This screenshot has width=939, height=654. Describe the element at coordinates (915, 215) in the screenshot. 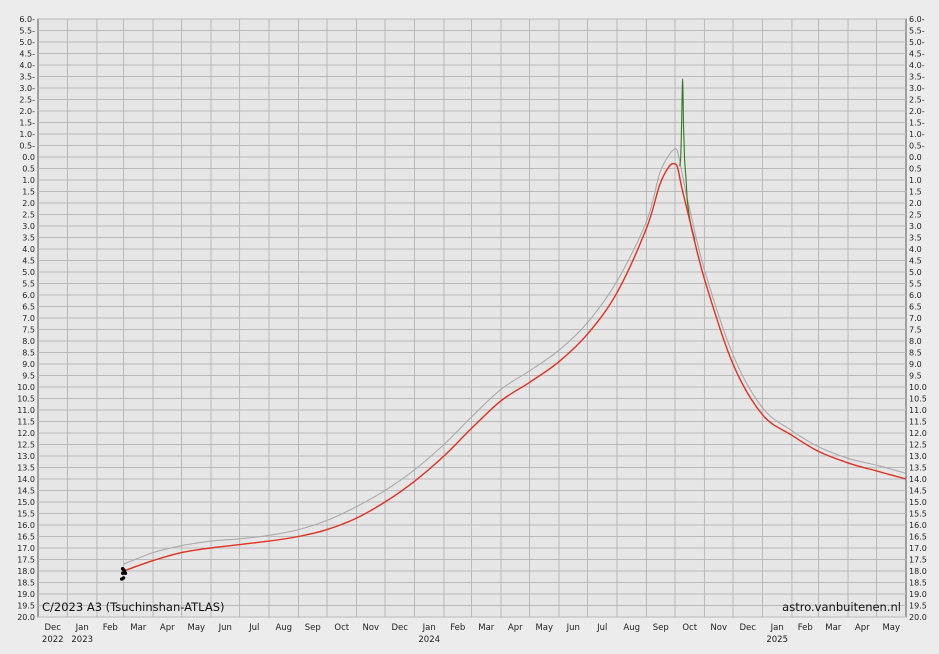

I see `y-tick-label-right: 2.5` at that location.